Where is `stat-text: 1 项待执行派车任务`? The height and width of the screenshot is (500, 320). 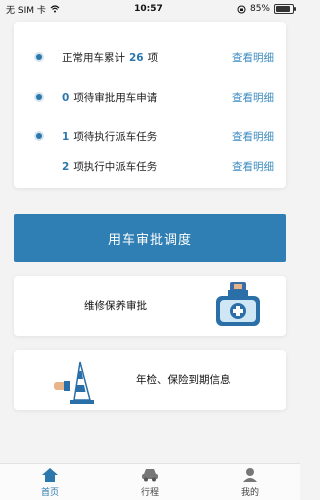
stat-text: 1 项待执行派车任务 is located at coordinates (109, 136).